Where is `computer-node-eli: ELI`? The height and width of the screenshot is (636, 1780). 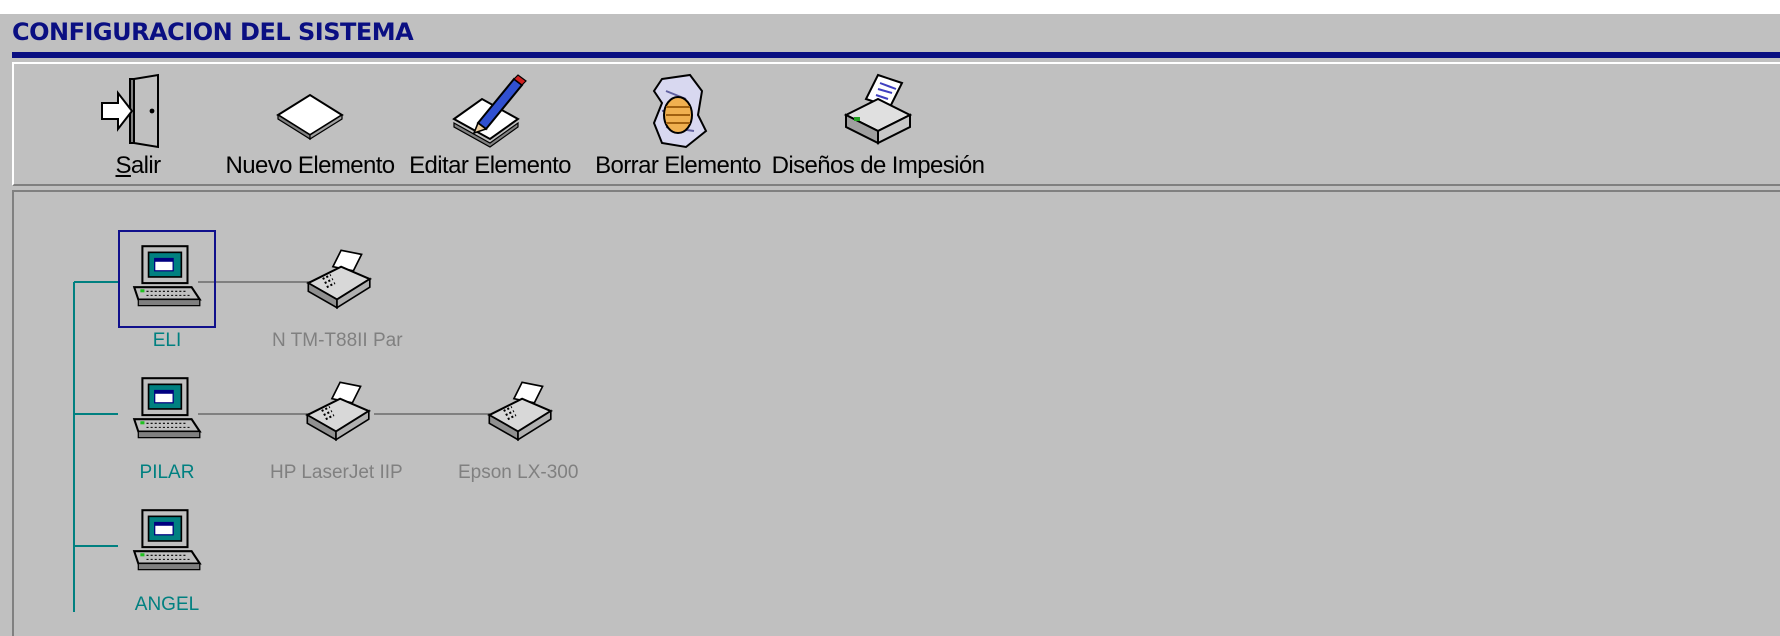 computer-node-eli: ELI is located at coordinates (167, 291).